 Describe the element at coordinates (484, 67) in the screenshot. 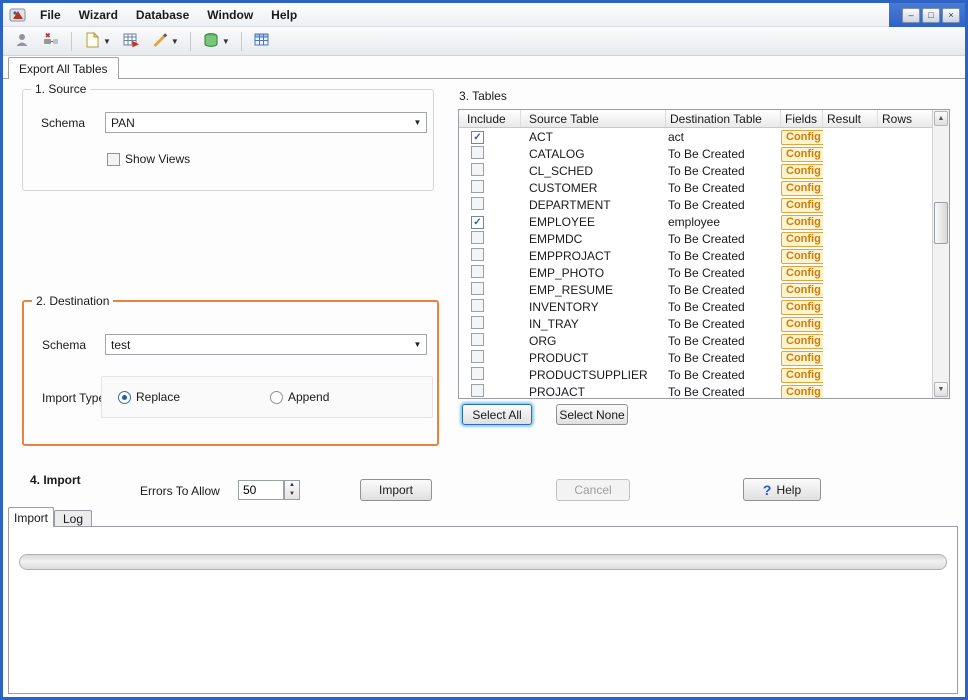

I see `tab-strip: Export All Tables` at that location.